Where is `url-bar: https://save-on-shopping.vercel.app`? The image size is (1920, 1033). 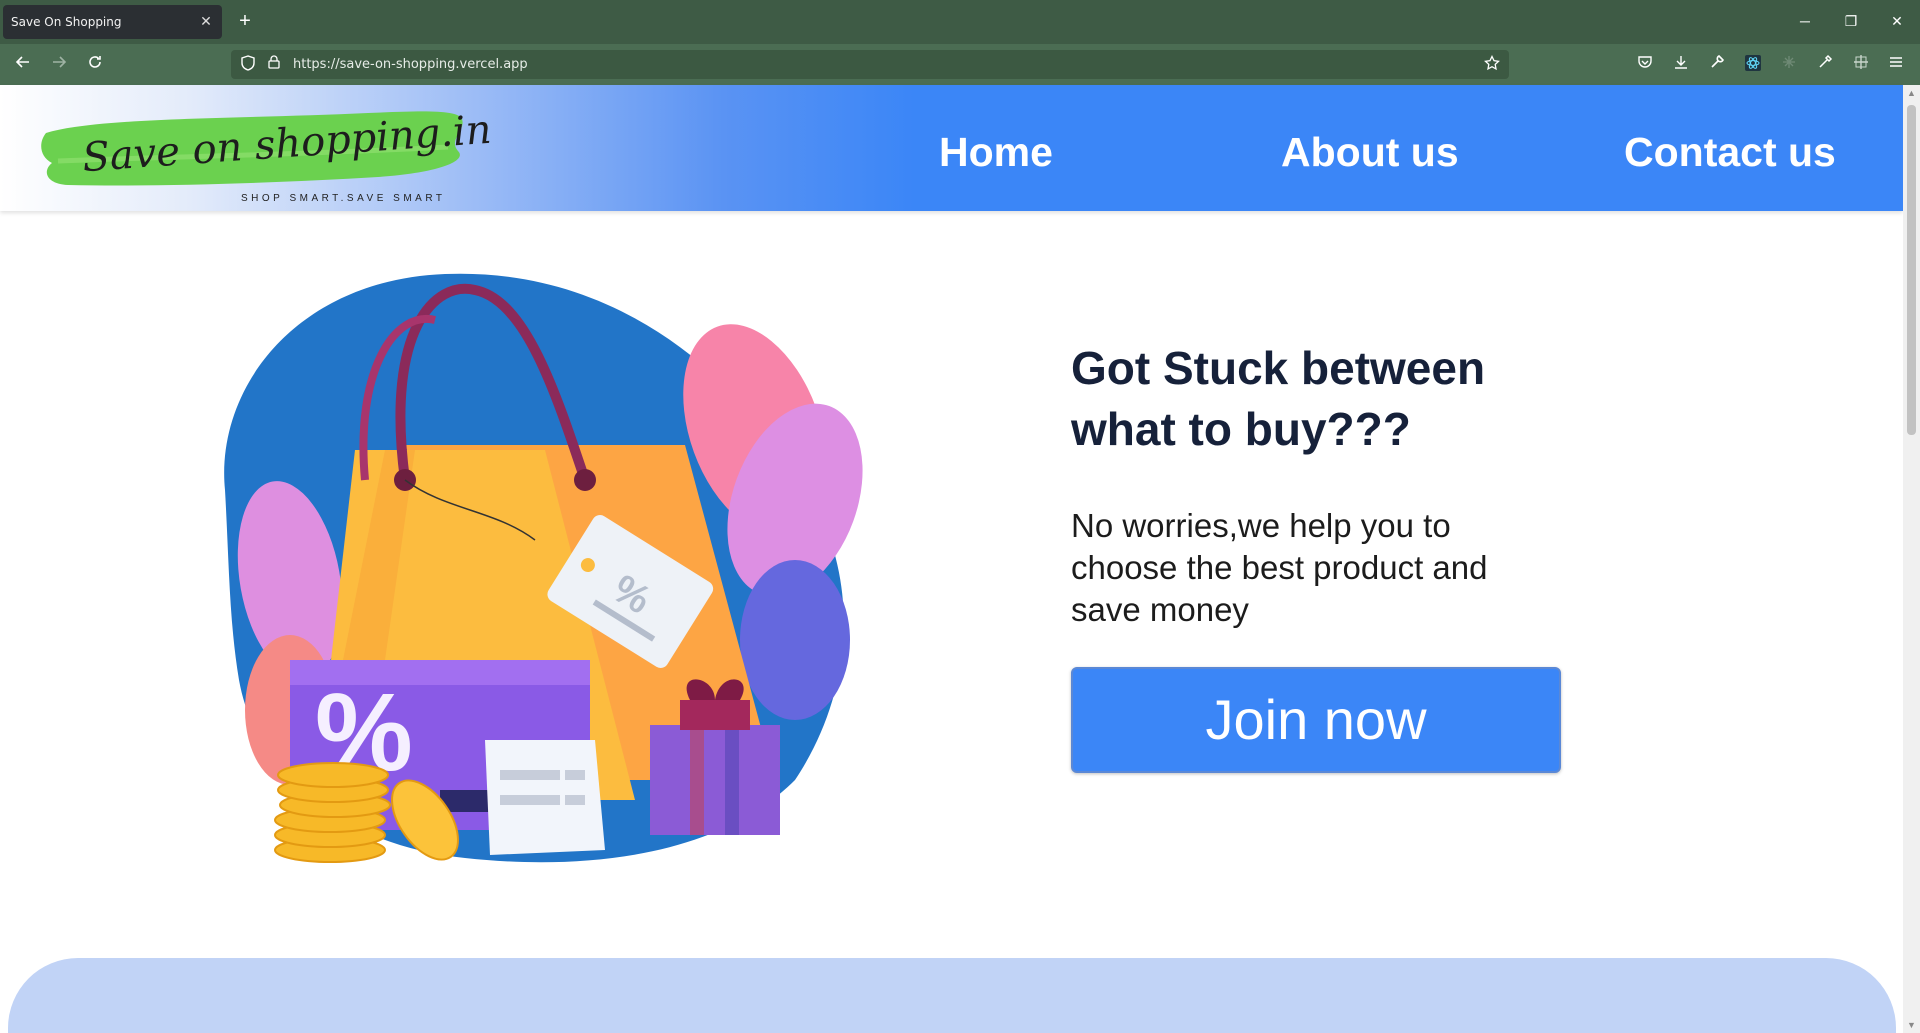
url-bar: https://save-on-shopping.vercel.app is located at coordinates (870, 64).